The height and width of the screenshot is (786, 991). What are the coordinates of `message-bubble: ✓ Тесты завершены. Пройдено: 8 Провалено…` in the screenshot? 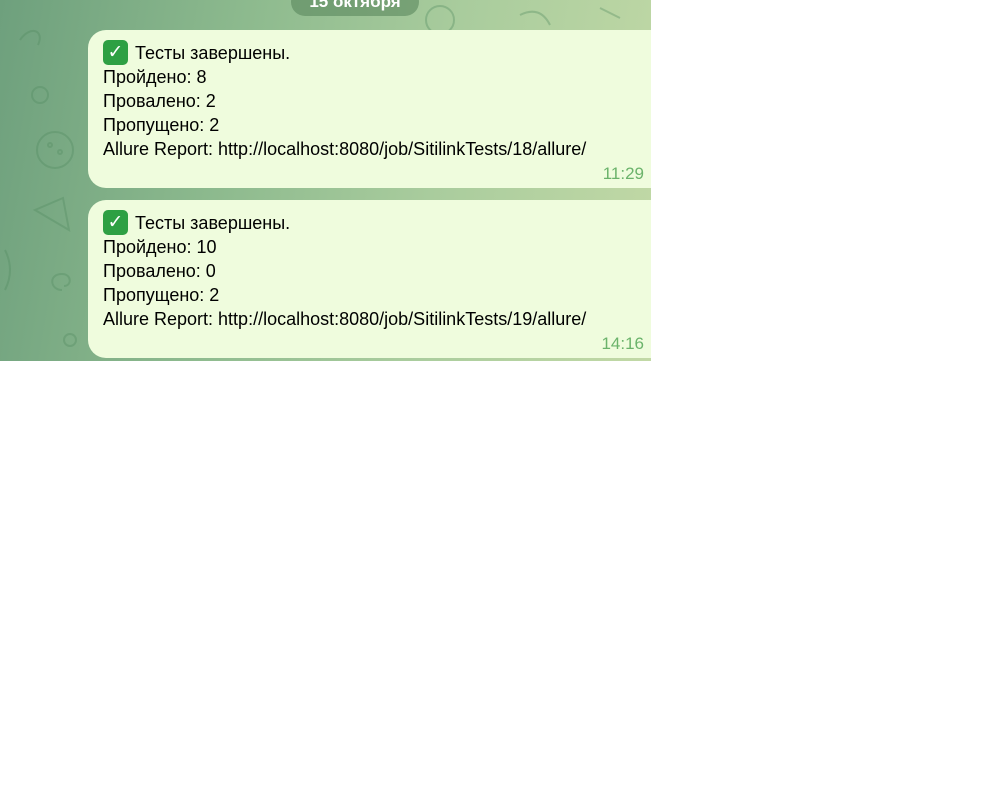 It's located at (369, 109).